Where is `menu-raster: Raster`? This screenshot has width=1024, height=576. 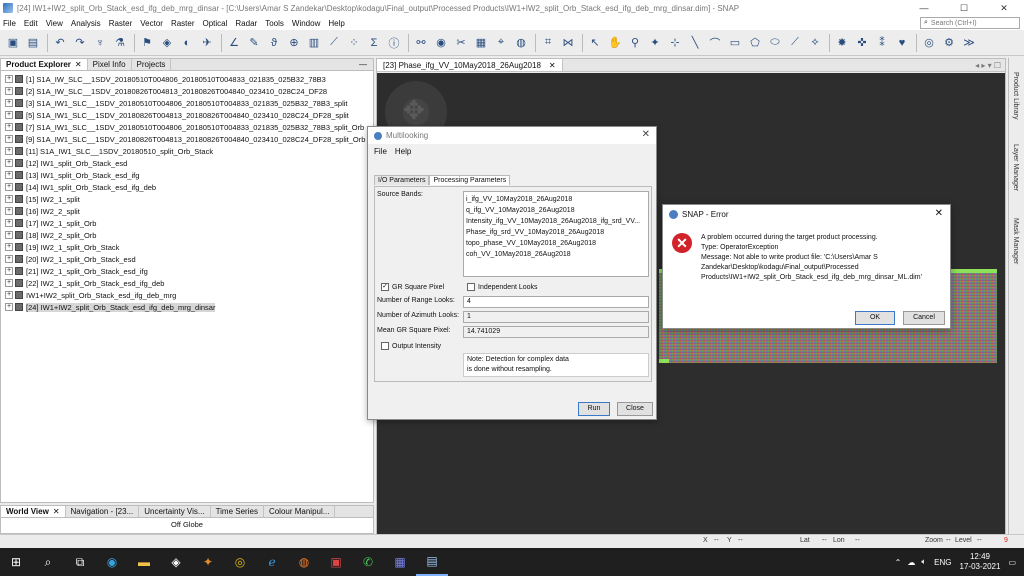
menu-raster: Raster is located at coordinates (183, 23).